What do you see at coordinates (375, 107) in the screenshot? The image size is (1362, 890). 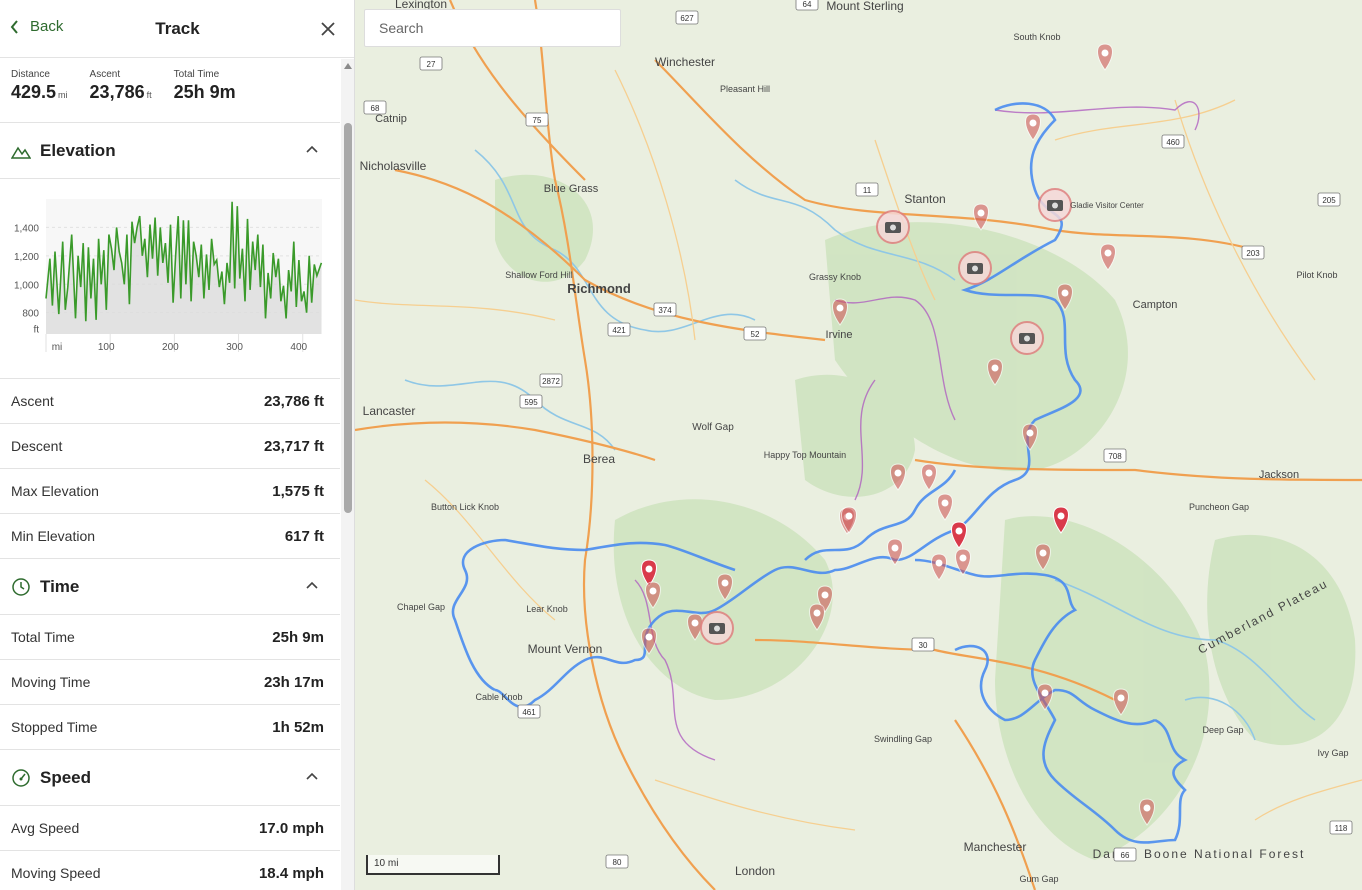 I see `highway-shield: 68` at bounding box center [375, 107].